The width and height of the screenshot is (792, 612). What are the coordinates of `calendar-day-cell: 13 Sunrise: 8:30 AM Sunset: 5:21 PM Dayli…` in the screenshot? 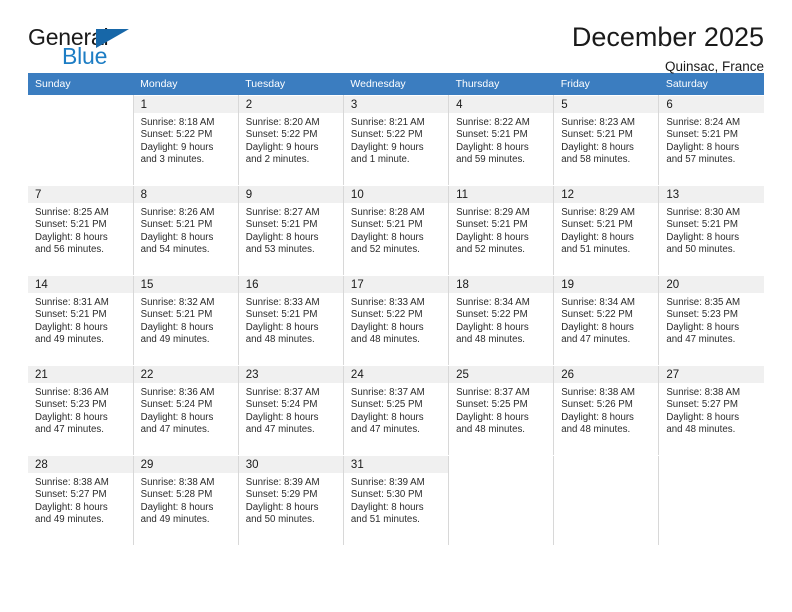 It's located at (711, 230).